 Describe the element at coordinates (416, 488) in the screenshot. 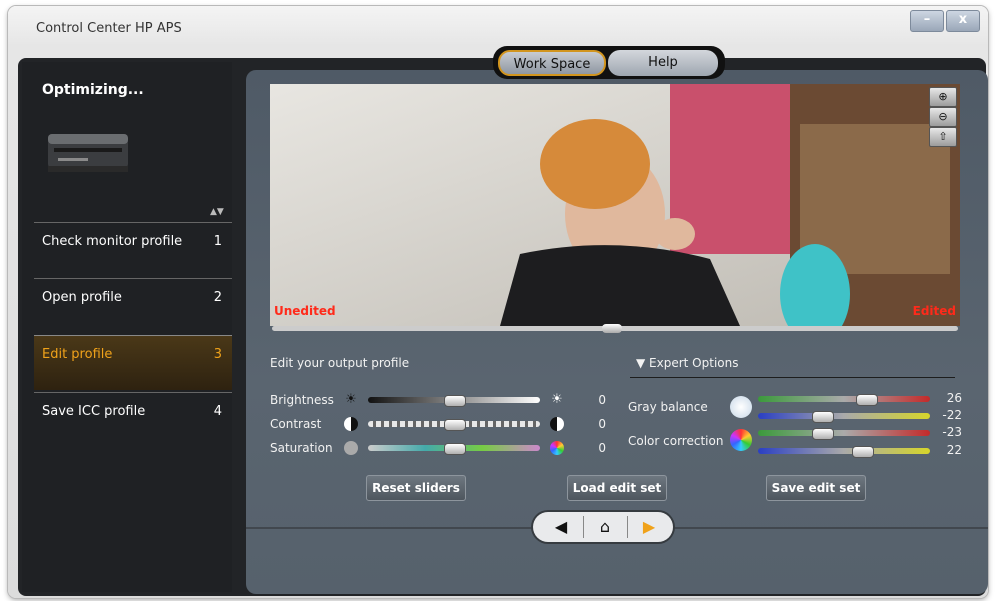

I see `reset-sliders-button: Reset sliders` at that location.